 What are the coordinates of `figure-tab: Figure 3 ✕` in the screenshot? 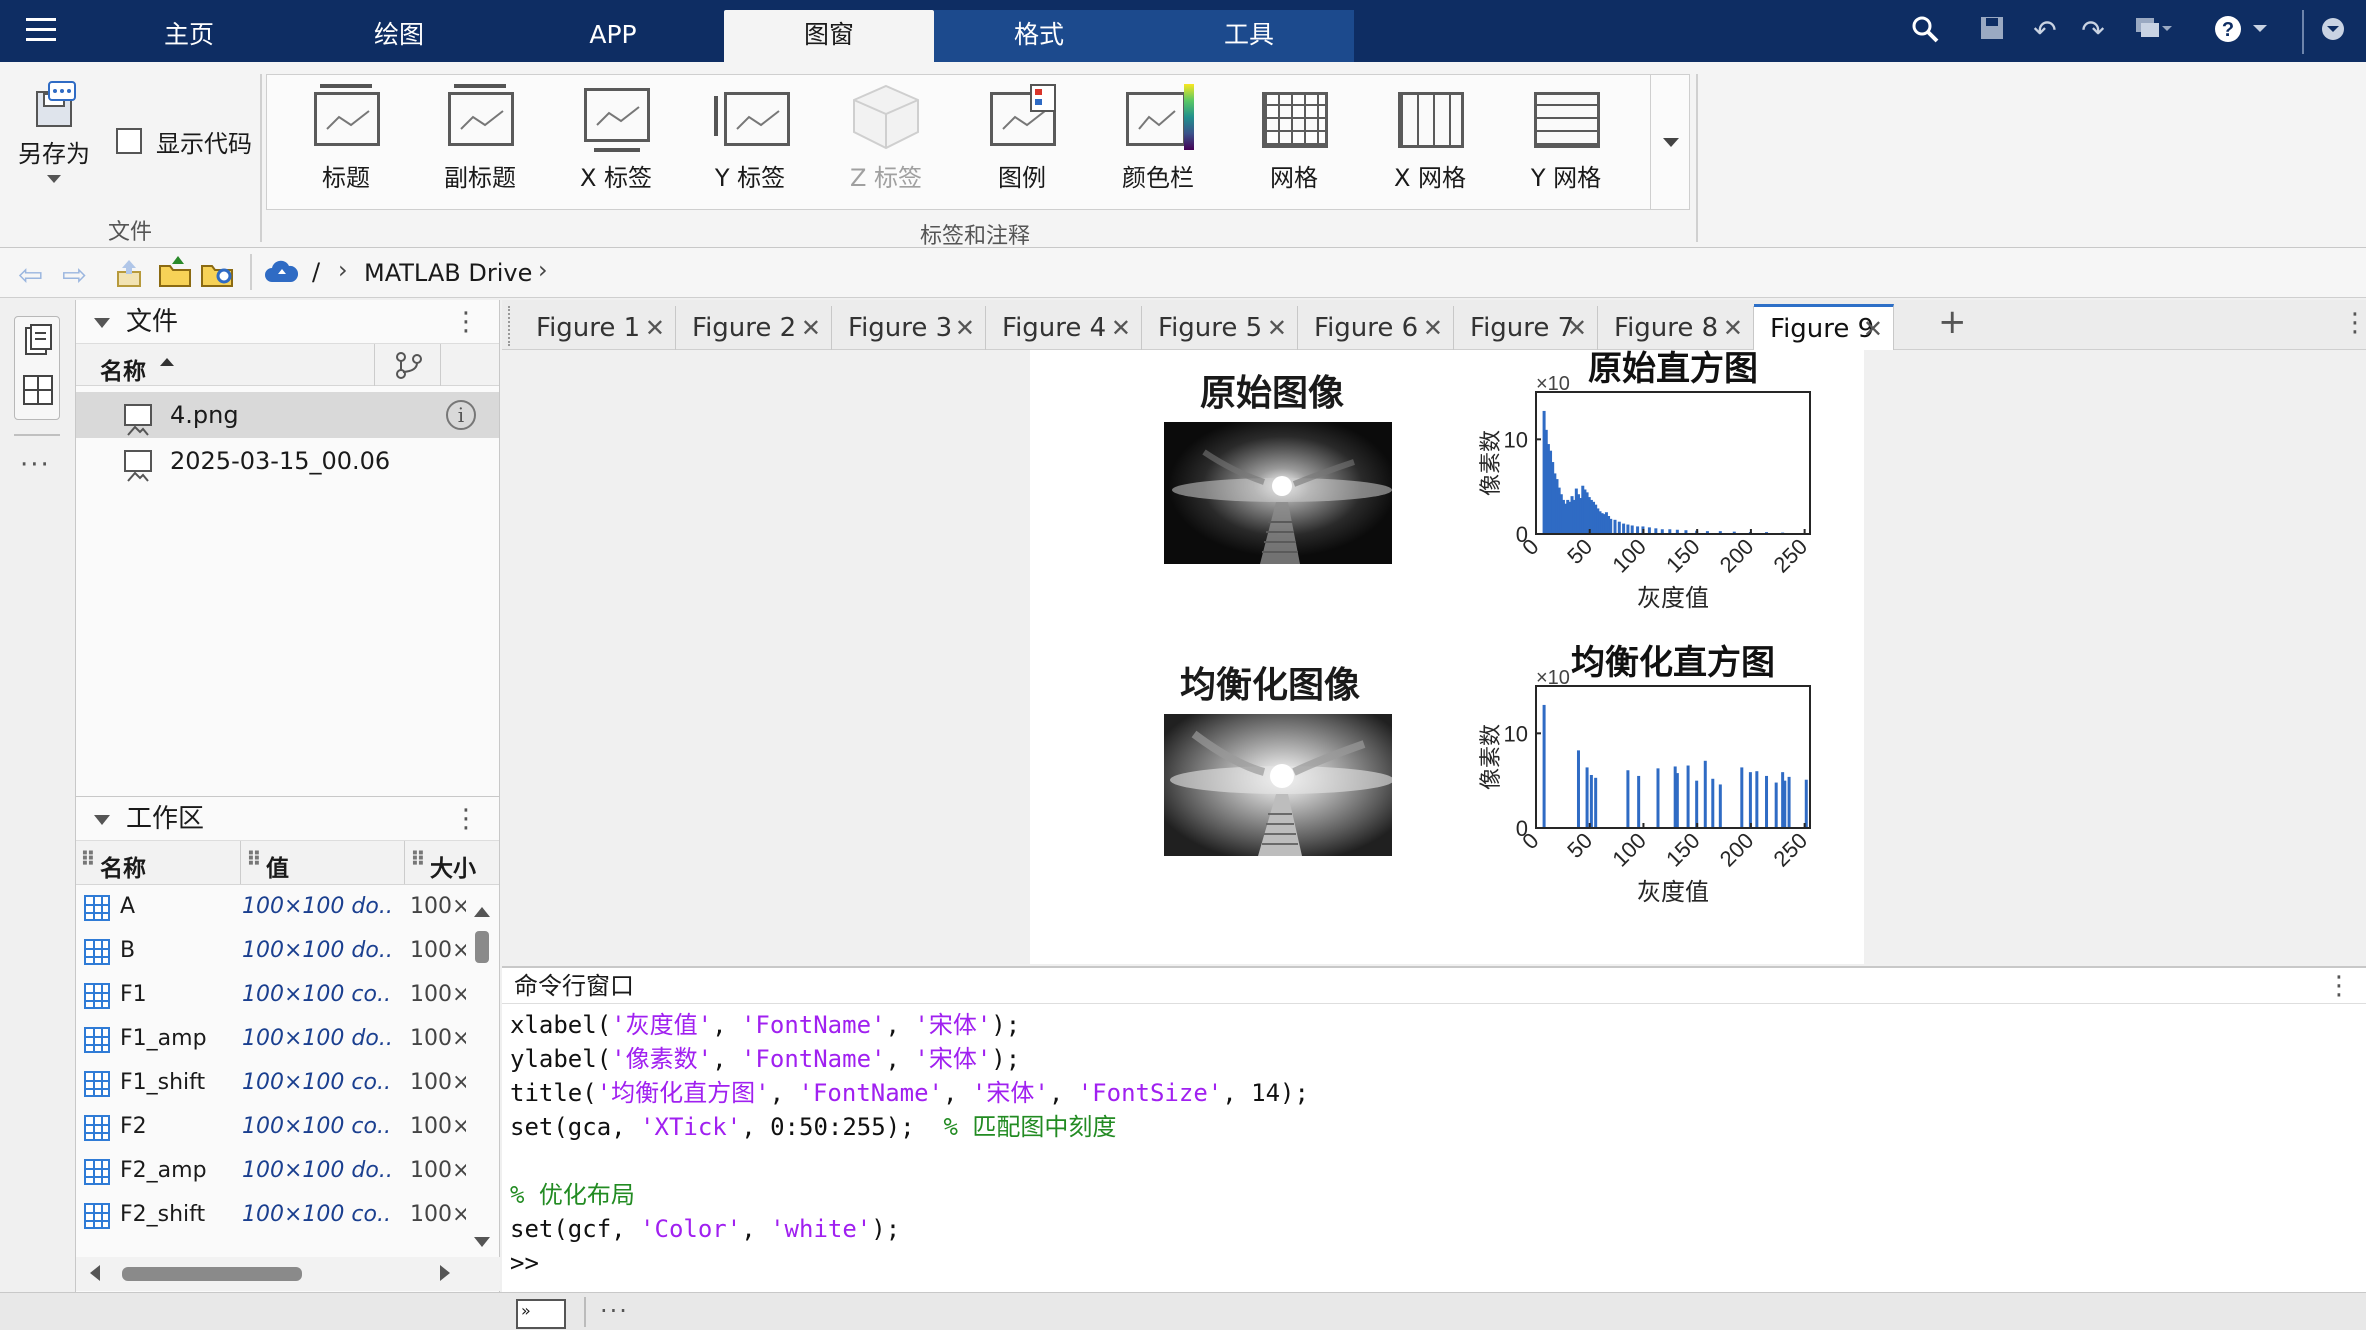 It's located at (909, 328).